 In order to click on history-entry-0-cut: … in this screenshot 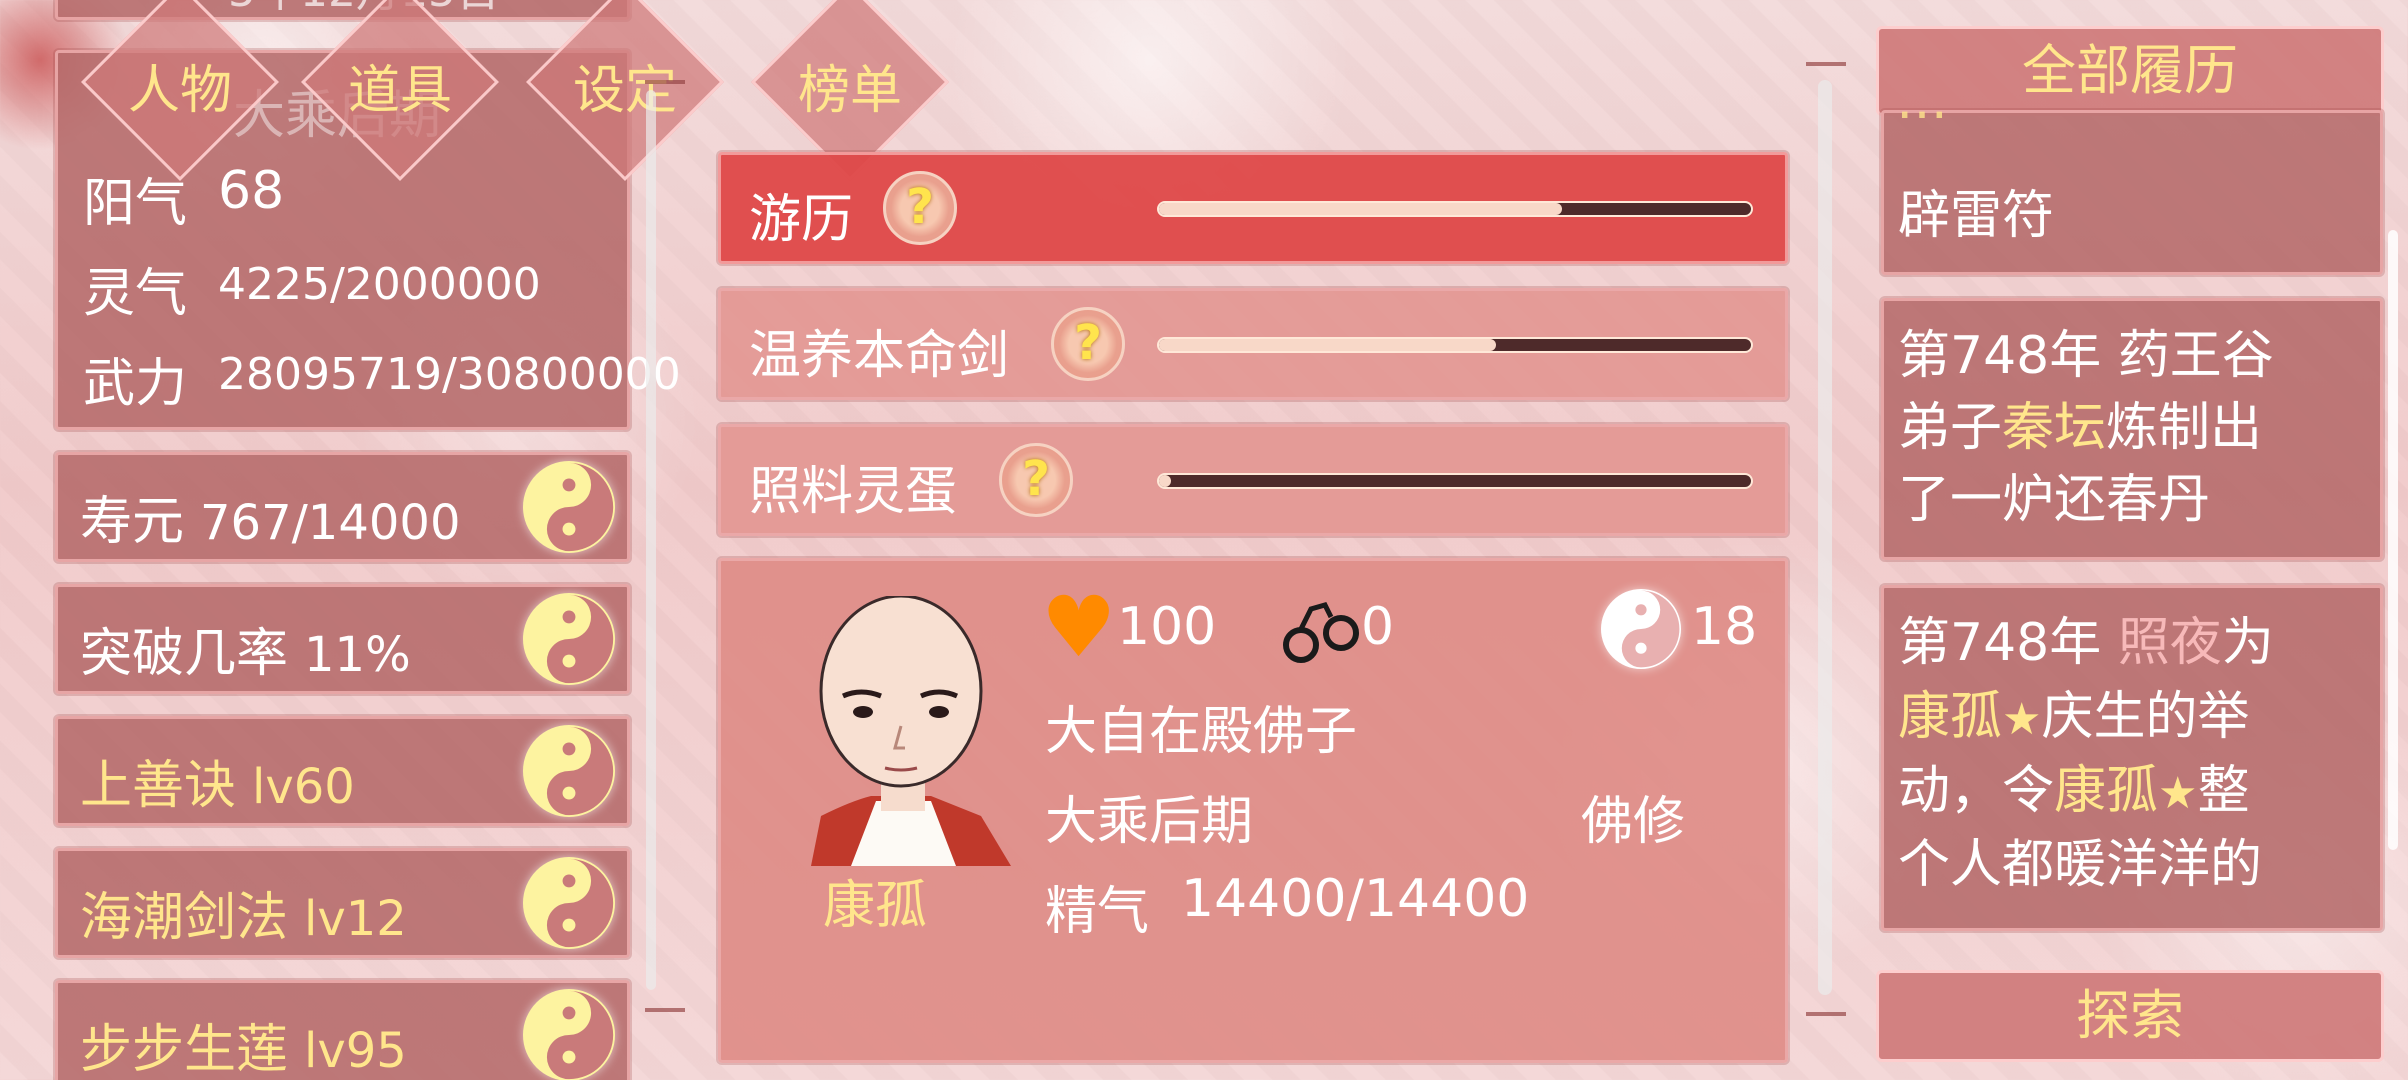, I will do `click(1922, 101)`.